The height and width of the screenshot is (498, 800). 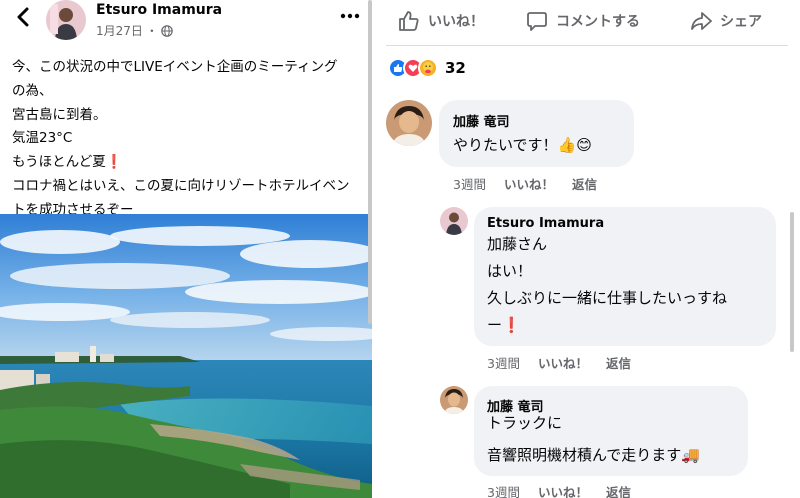 I want to click on comment-reply-link: 返信, so click(x=584, y=183).